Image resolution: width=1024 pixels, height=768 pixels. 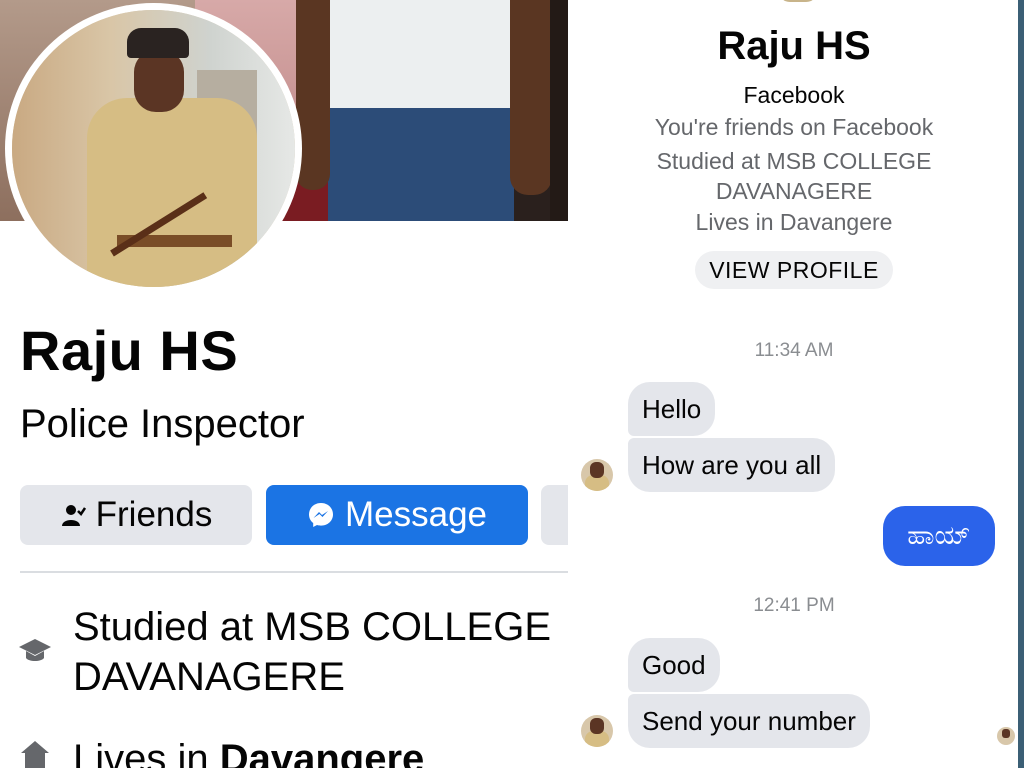 I want to click on chat-platform-label: Facebook, so click(x=794, y=95).